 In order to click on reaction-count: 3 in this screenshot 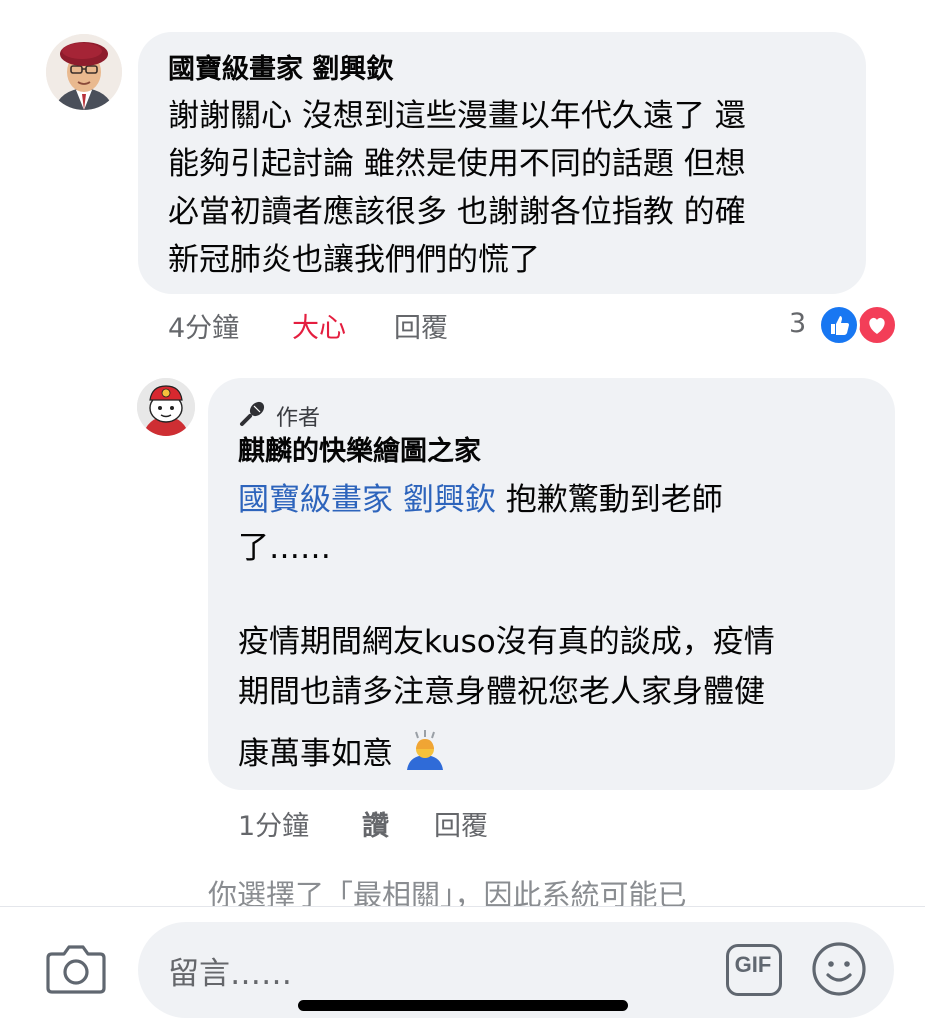, I will do `click(797, 323)`.